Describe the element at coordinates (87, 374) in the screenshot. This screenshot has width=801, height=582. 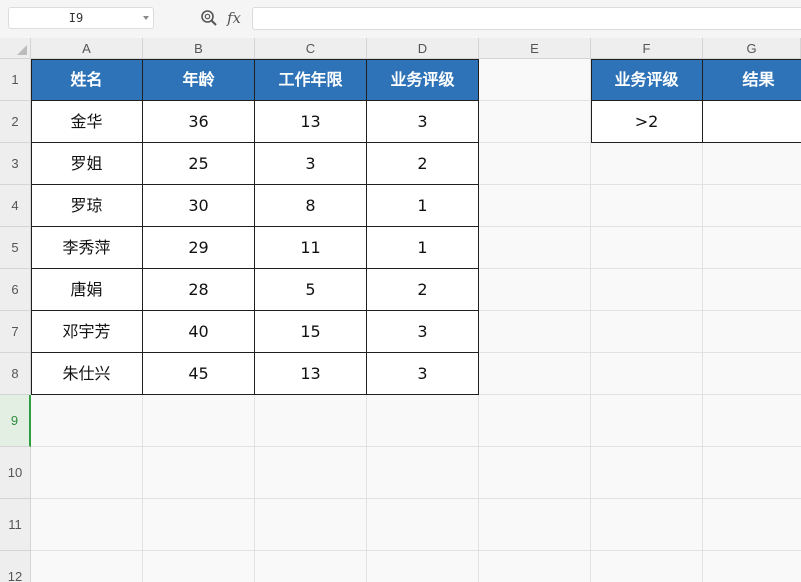
I see `employee-cell: 朱仕兴` at that location.